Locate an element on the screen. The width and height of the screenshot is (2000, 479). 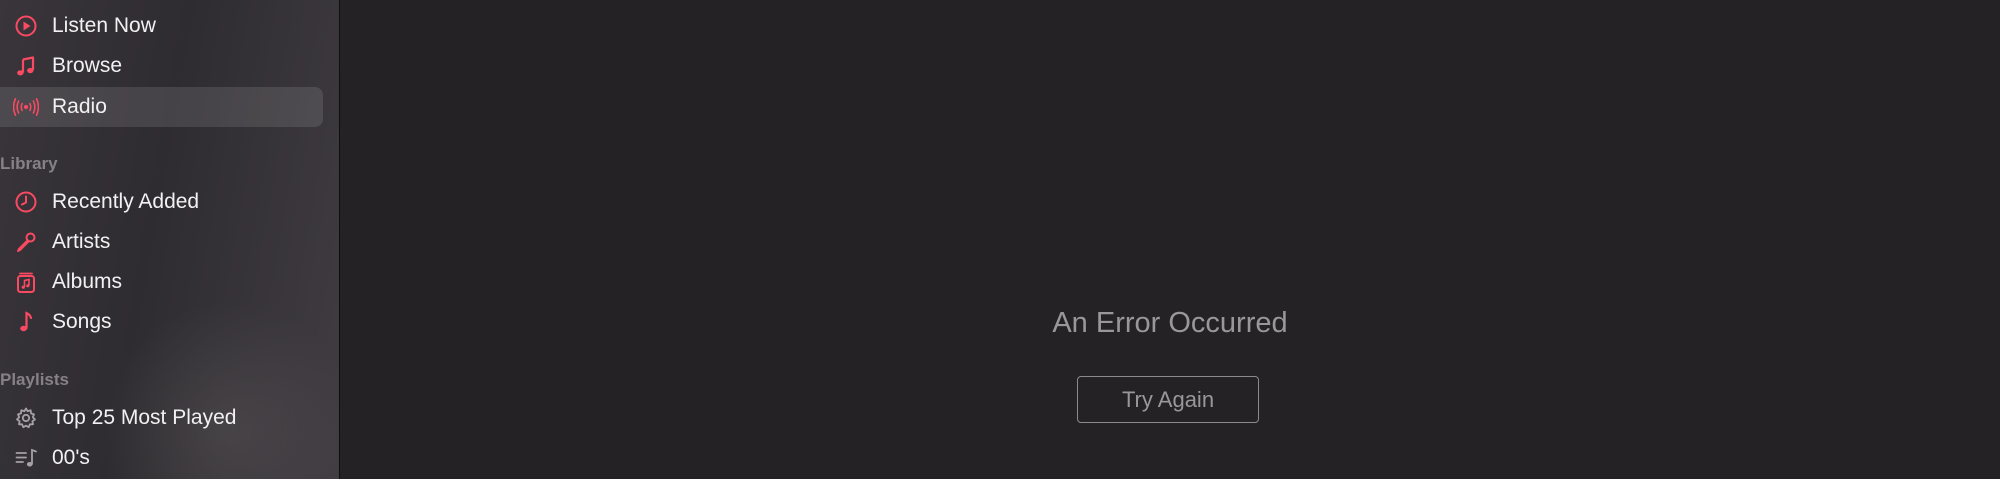
error-message: An Error Occurred is located at coordinates (1170, 323).